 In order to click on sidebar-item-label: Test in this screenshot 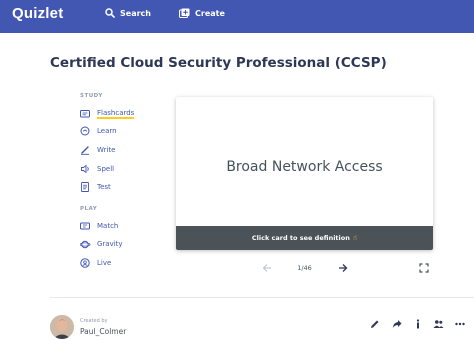, I will do `click(104, 187)`.